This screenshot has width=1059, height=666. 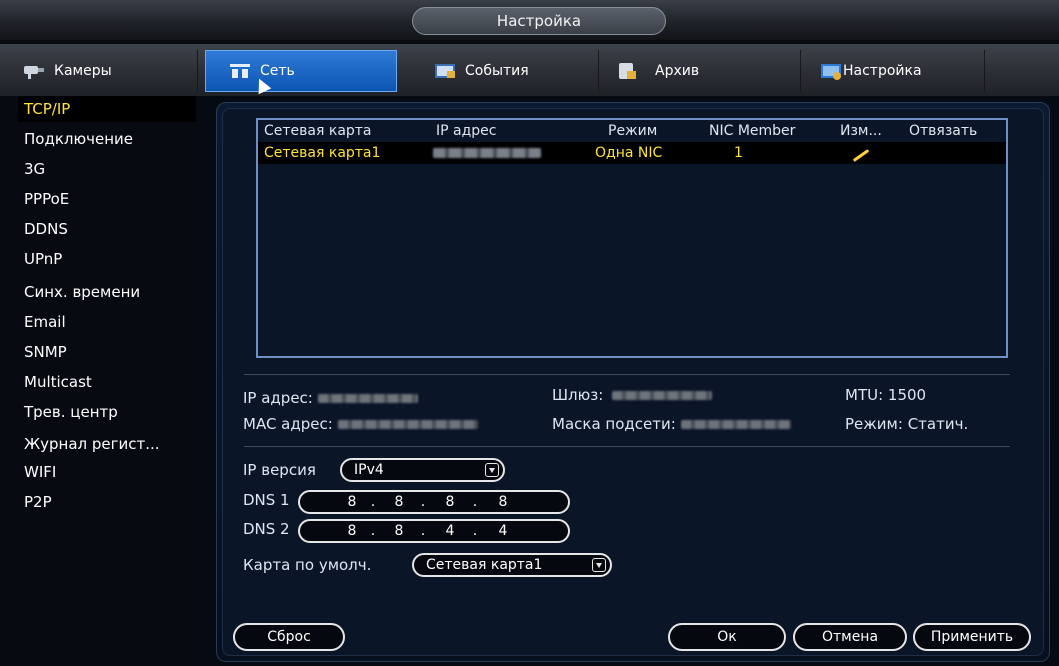 What do you see at coordinates (629, 153) in the screenshot?
I see `row-mode: Одна NIC` at bounding box center [629, 153].